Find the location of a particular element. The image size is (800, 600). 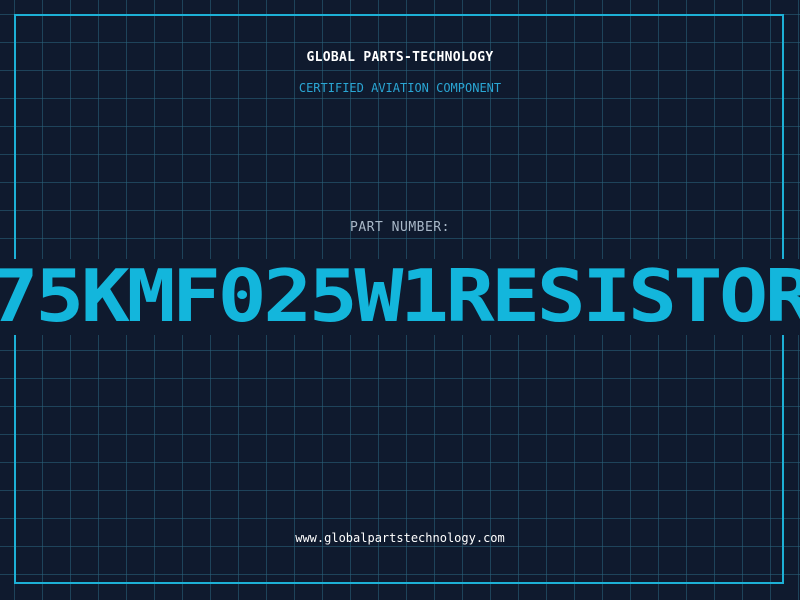

part-number-label: PART NUMBER: is located at coordinates (400, 227).